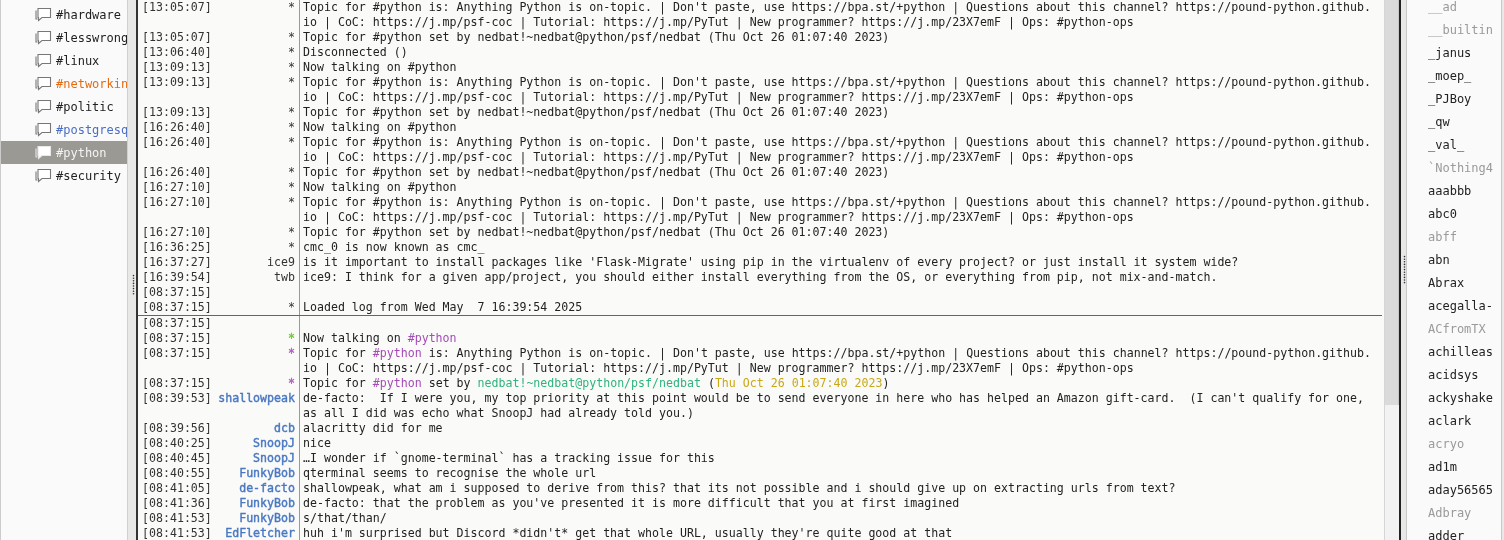  I want to click on channel-item: #lesswrong, so click(64, 37).